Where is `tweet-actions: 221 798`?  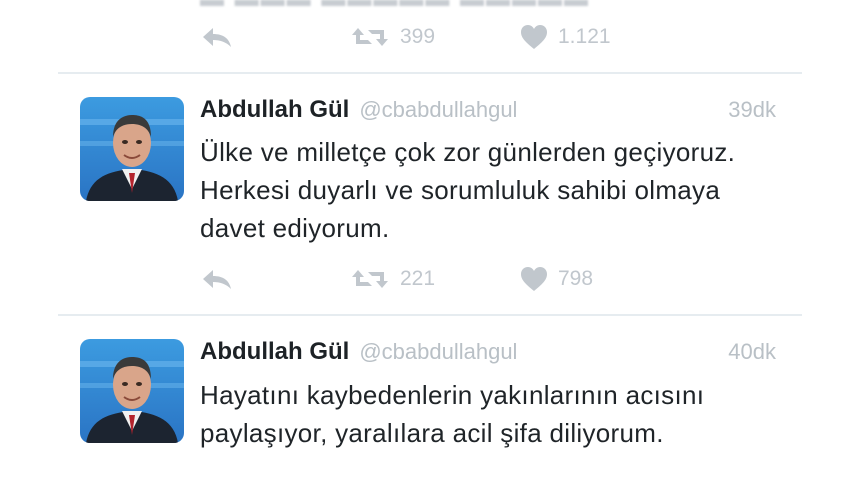 tweet-actions: 221 798 is located at coordinates (435, 279).